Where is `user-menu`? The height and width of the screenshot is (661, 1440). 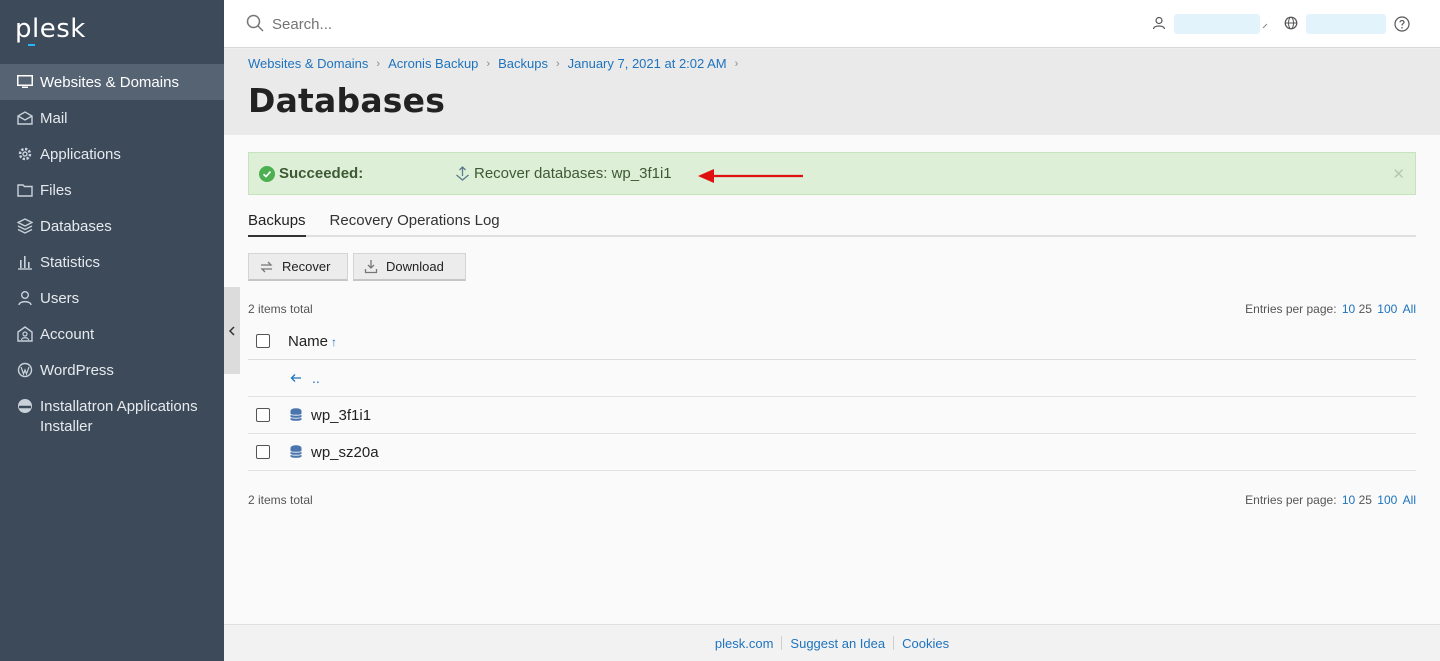 user-menu is located at coordinates (1210, 24).